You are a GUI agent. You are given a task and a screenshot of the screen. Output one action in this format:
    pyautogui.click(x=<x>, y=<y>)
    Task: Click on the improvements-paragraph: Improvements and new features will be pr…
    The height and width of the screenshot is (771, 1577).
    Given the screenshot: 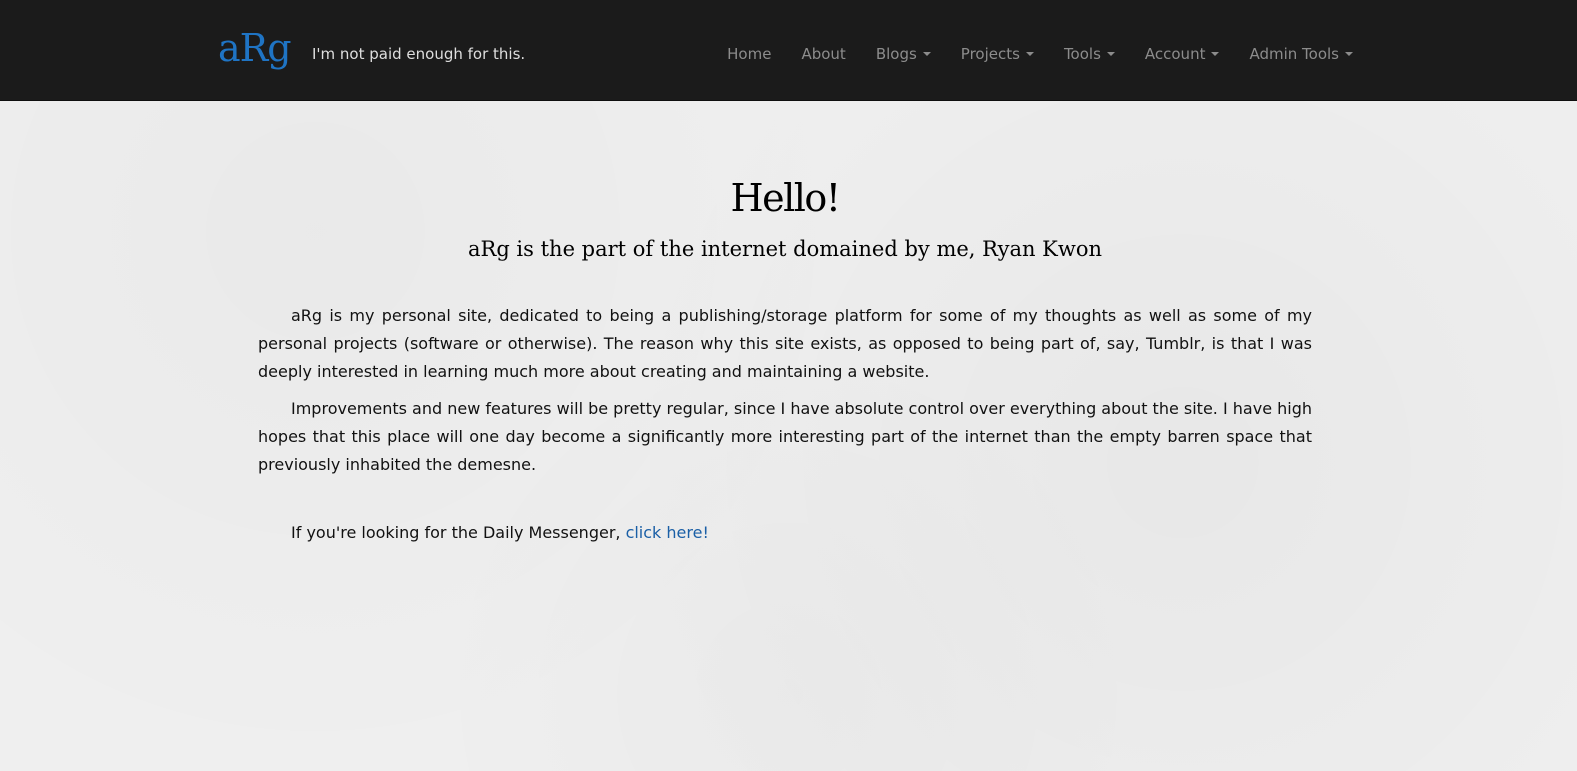 What is the action you would take?
    pyautogui.click(x=785, y=436)
    